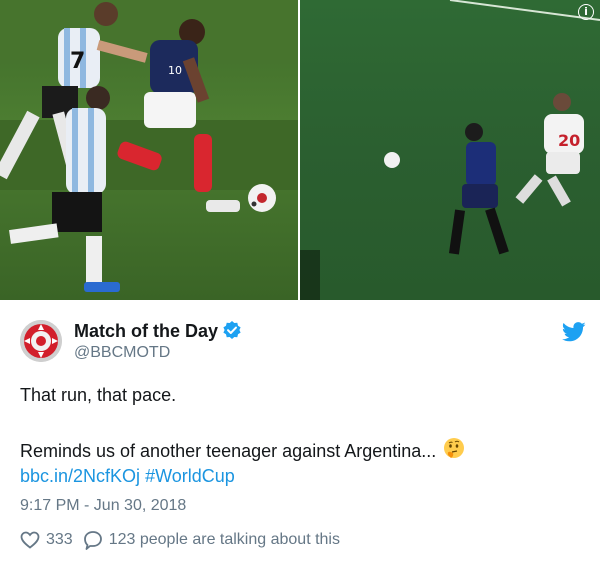 The image size is (600, 561). I want to click on avatar, so click(41, 341).